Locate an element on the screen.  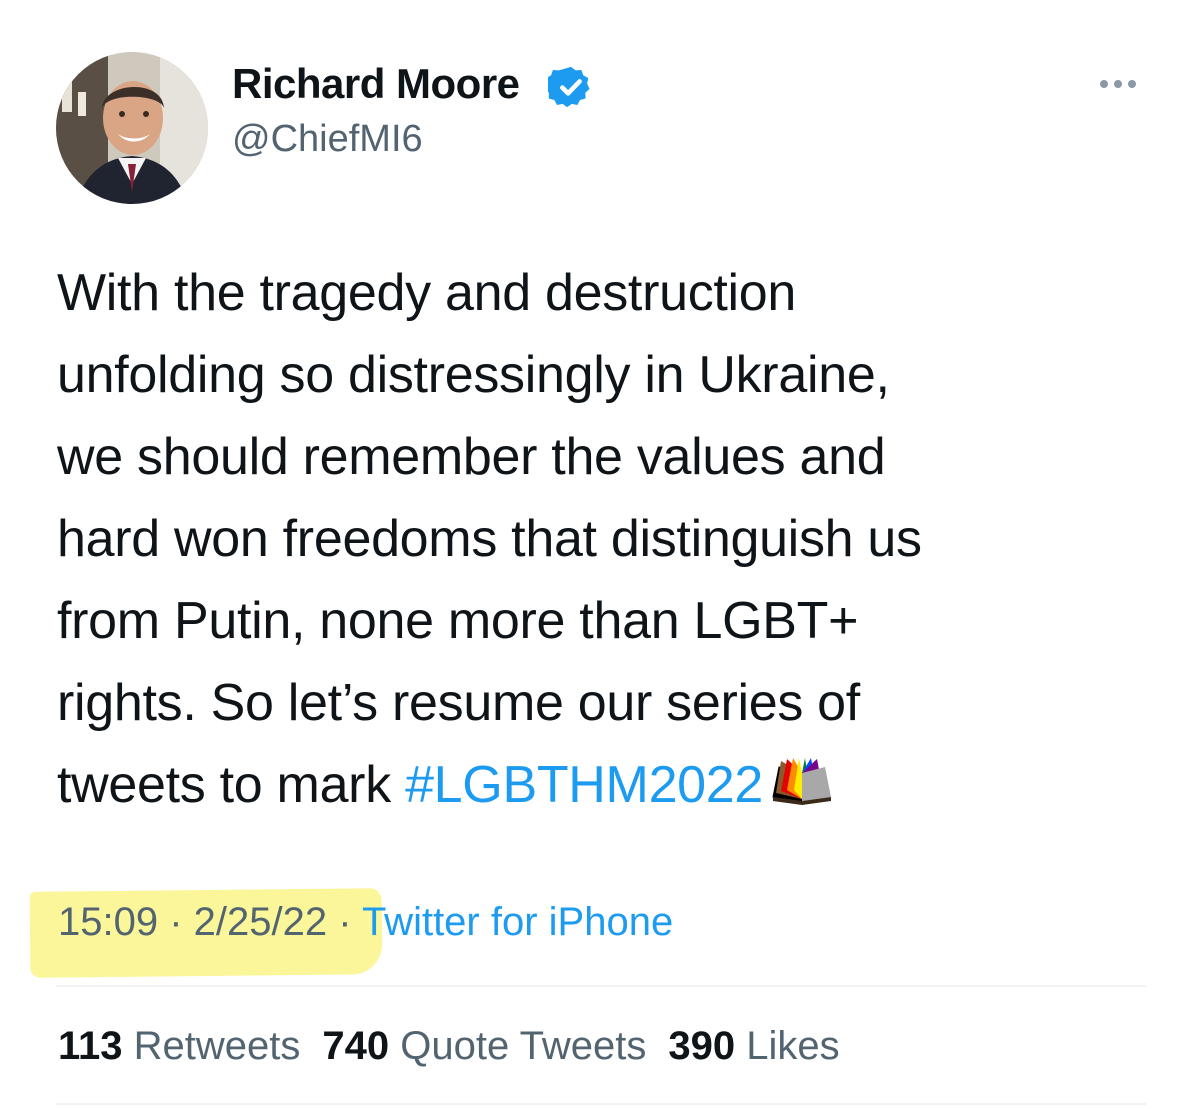
likes-stat: 390 Likes is located at coordinates (753, 1046).